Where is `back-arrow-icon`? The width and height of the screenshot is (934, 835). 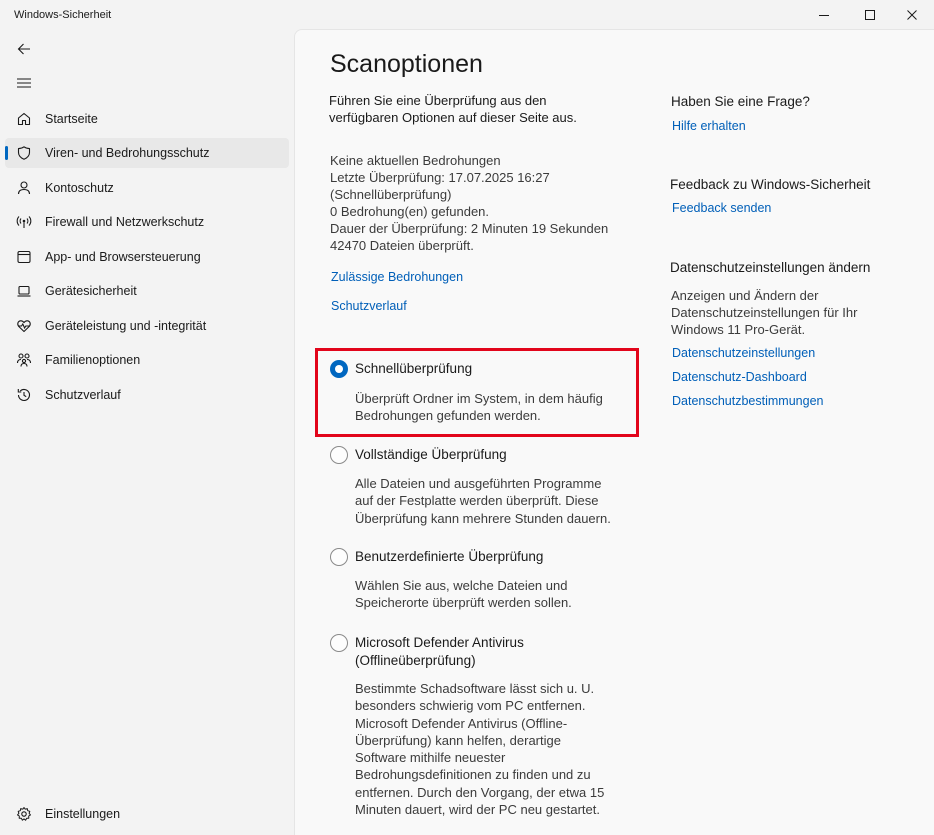
back-arrow-icon is located at coordinates (23, 49).